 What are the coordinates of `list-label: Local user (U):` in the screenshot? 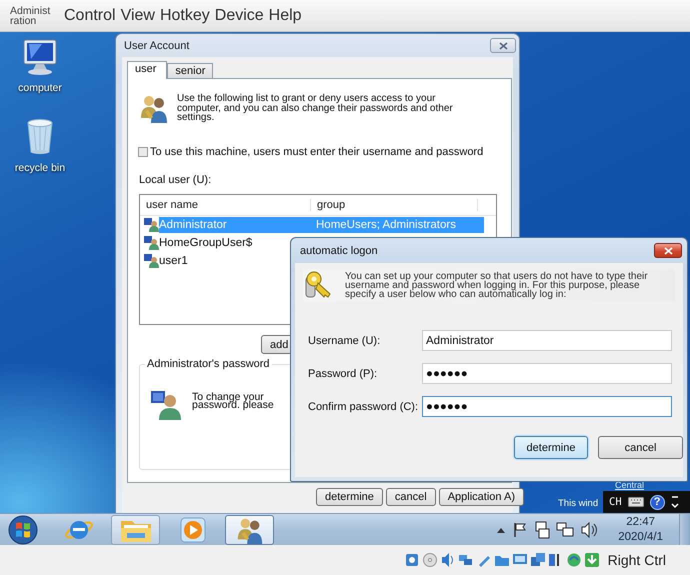 It's located at (175, 180).